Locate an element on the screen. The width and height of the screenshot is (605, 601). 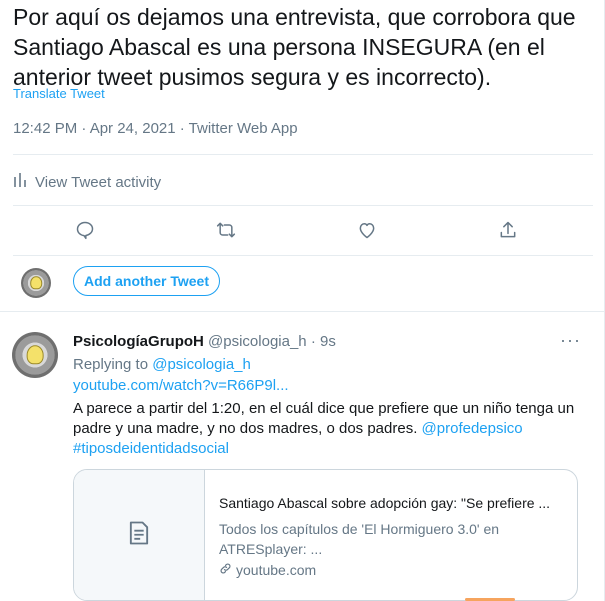
author-handle: @psicologia_h · 9s is located at coordinates (272, 341).